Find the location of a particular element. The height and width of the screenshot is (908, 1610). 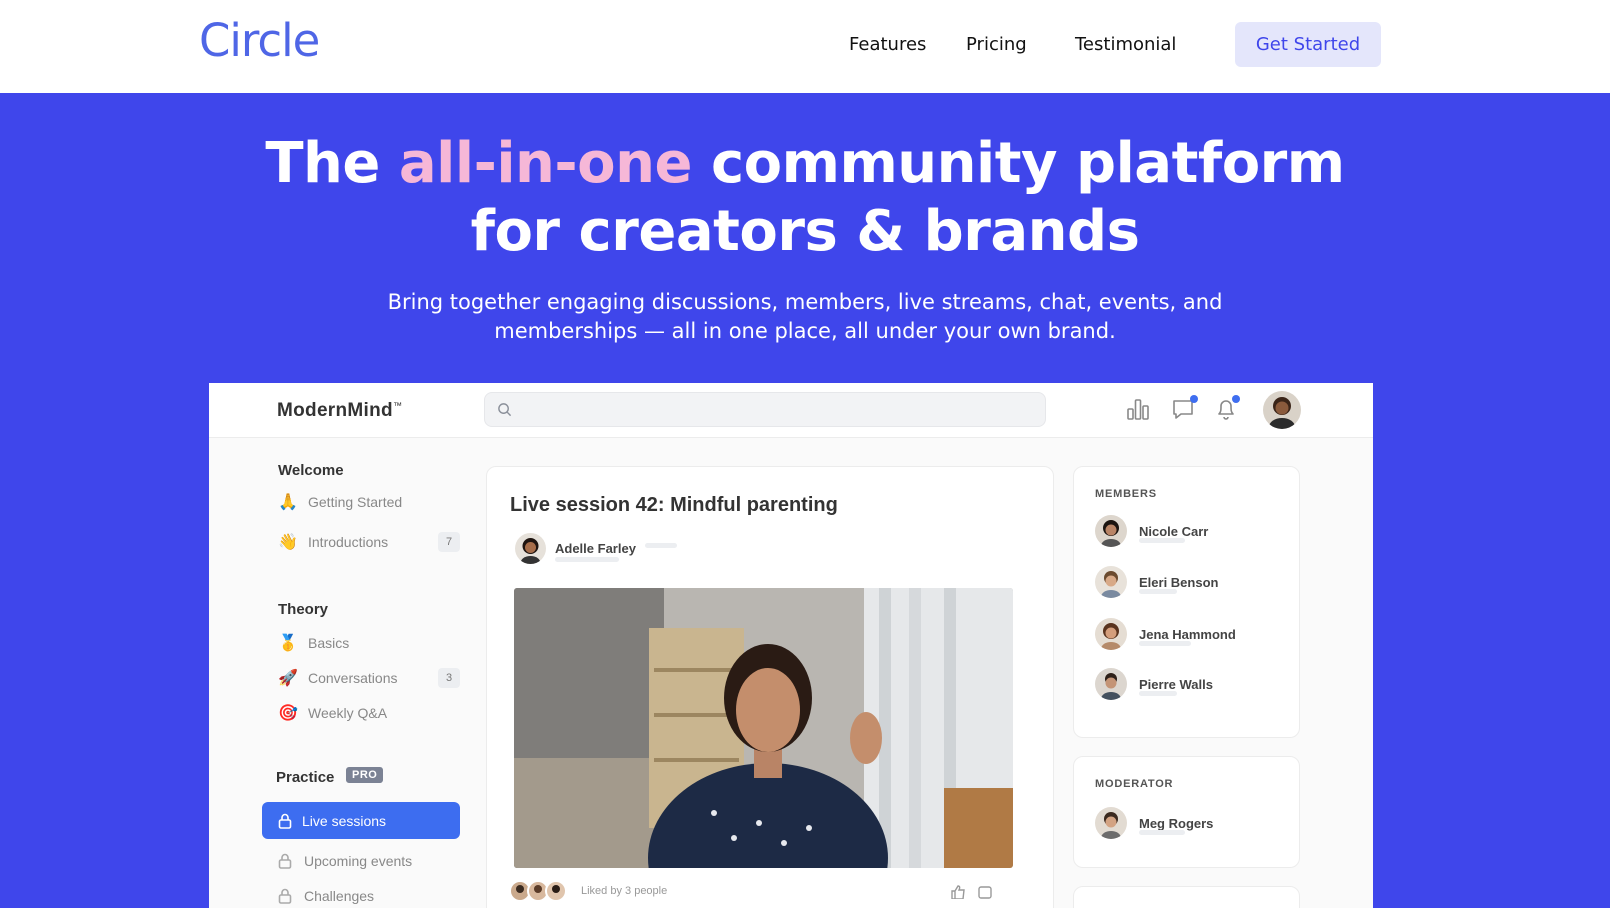

moderator-panel: MODERATOR Meg Rogers is located at coordinates (1186, 812).